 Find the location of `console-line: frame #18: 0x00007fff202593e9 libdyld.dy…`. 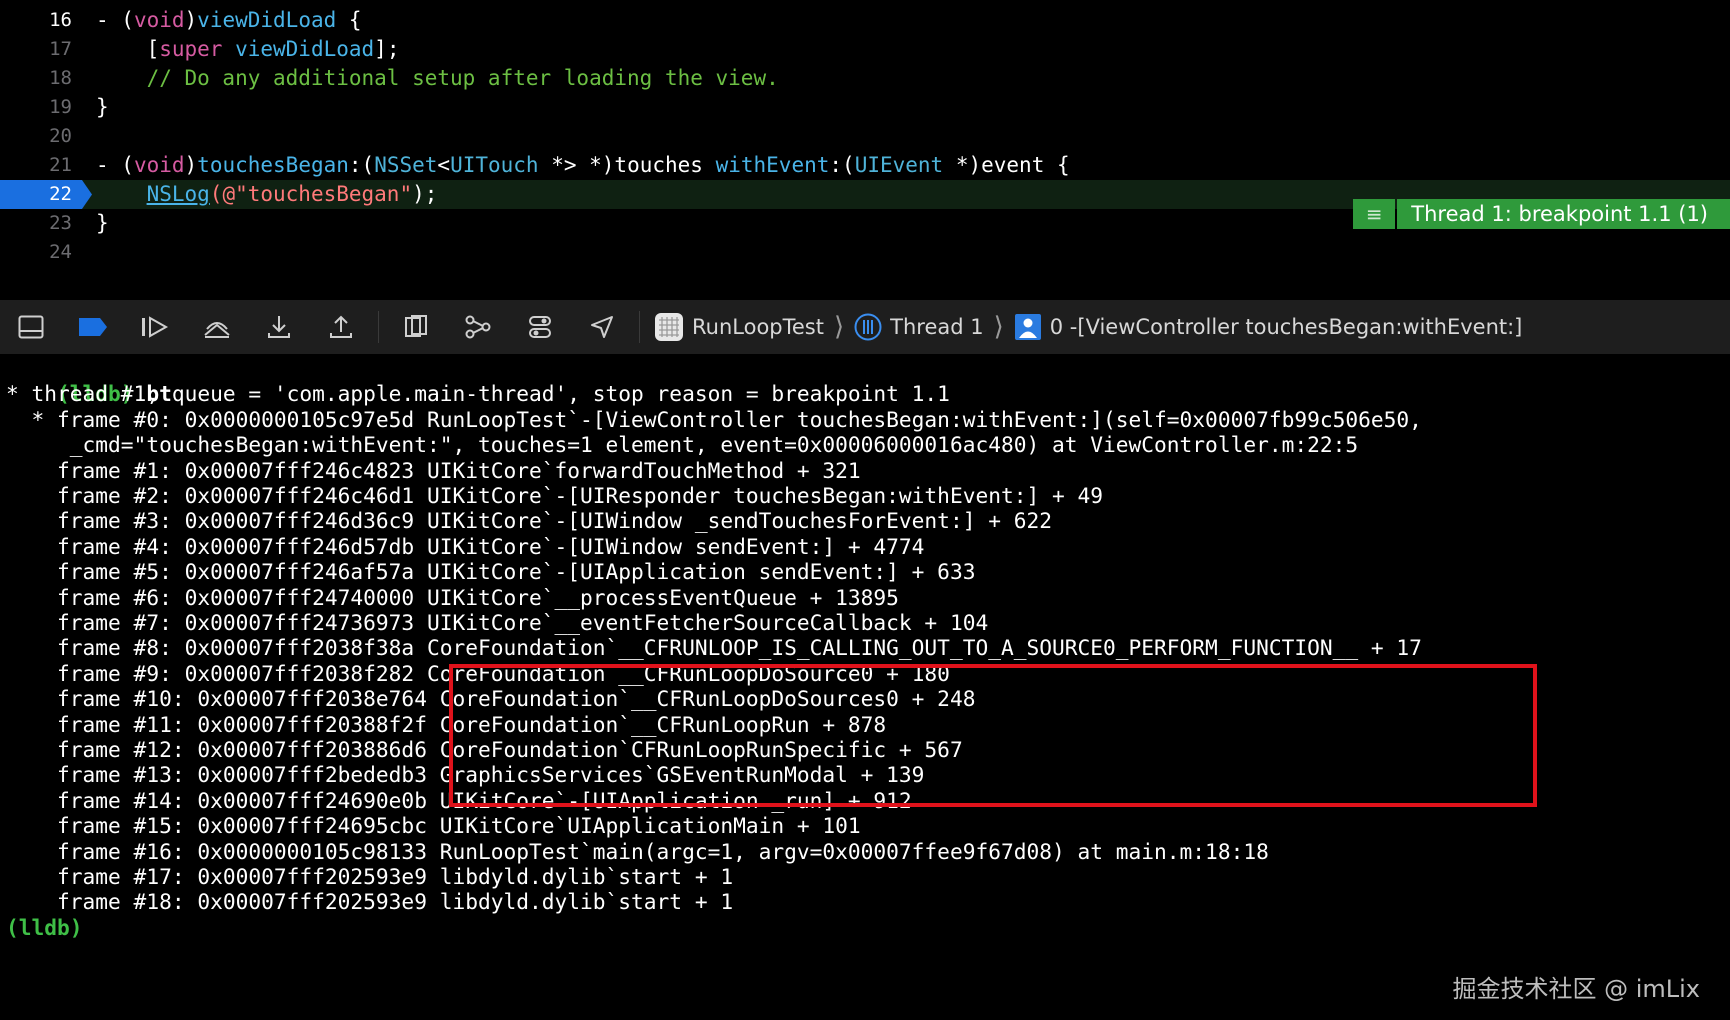

console-line: frame #18: 0x00007fff202593e9 libdyld.dy… is located at coordinates (370, 902).